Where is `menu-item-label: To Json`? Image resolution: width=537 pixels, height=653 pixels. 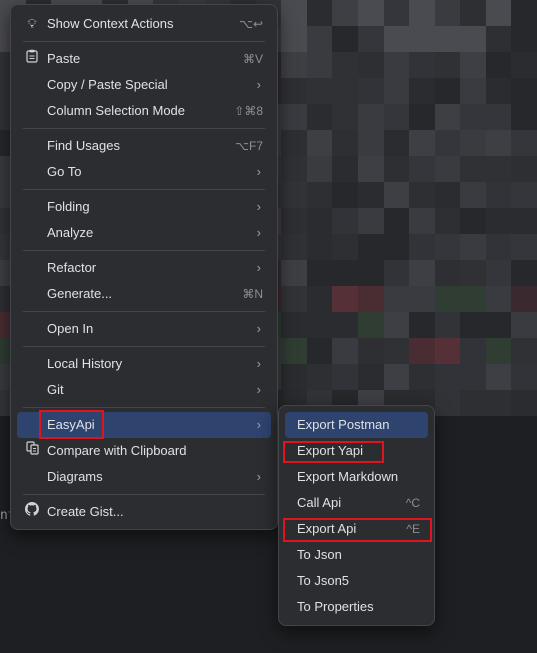 menu-item-label: To Json is located at coordinates (319, 554).